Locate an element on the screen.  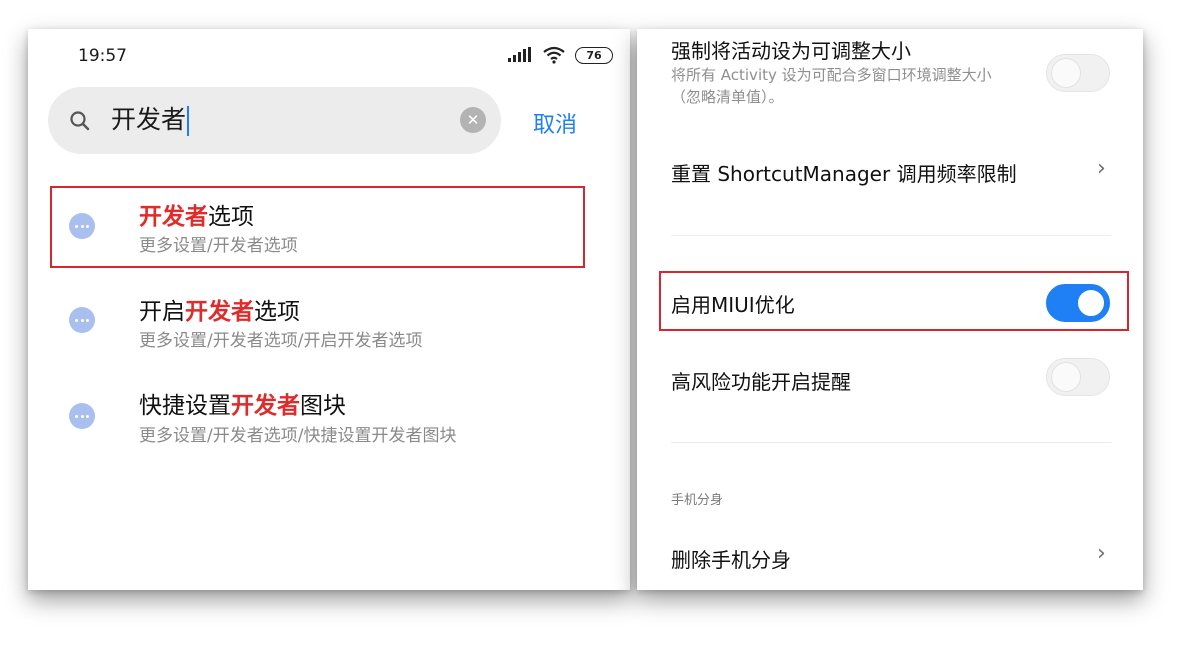
battery-indicator: 76 is located at coordinates (594, 55).